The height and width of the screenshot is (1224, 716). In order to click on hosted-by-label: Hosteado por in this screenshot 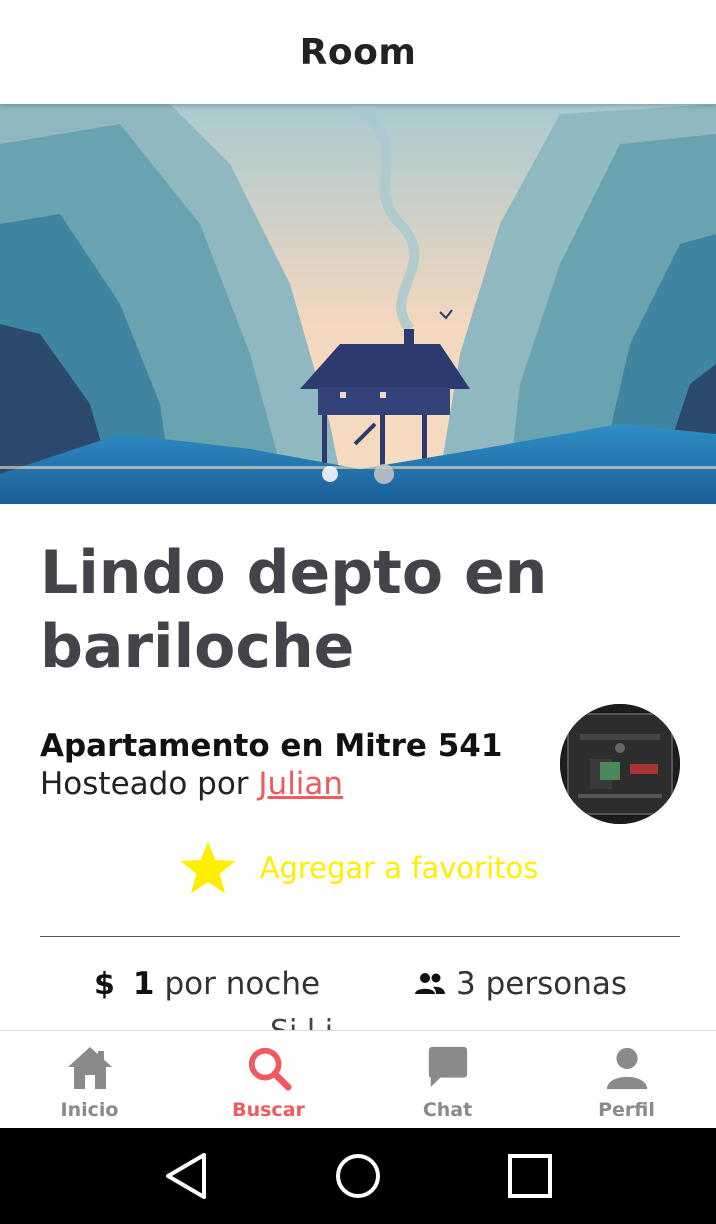, I will do `click(149, 784)`.